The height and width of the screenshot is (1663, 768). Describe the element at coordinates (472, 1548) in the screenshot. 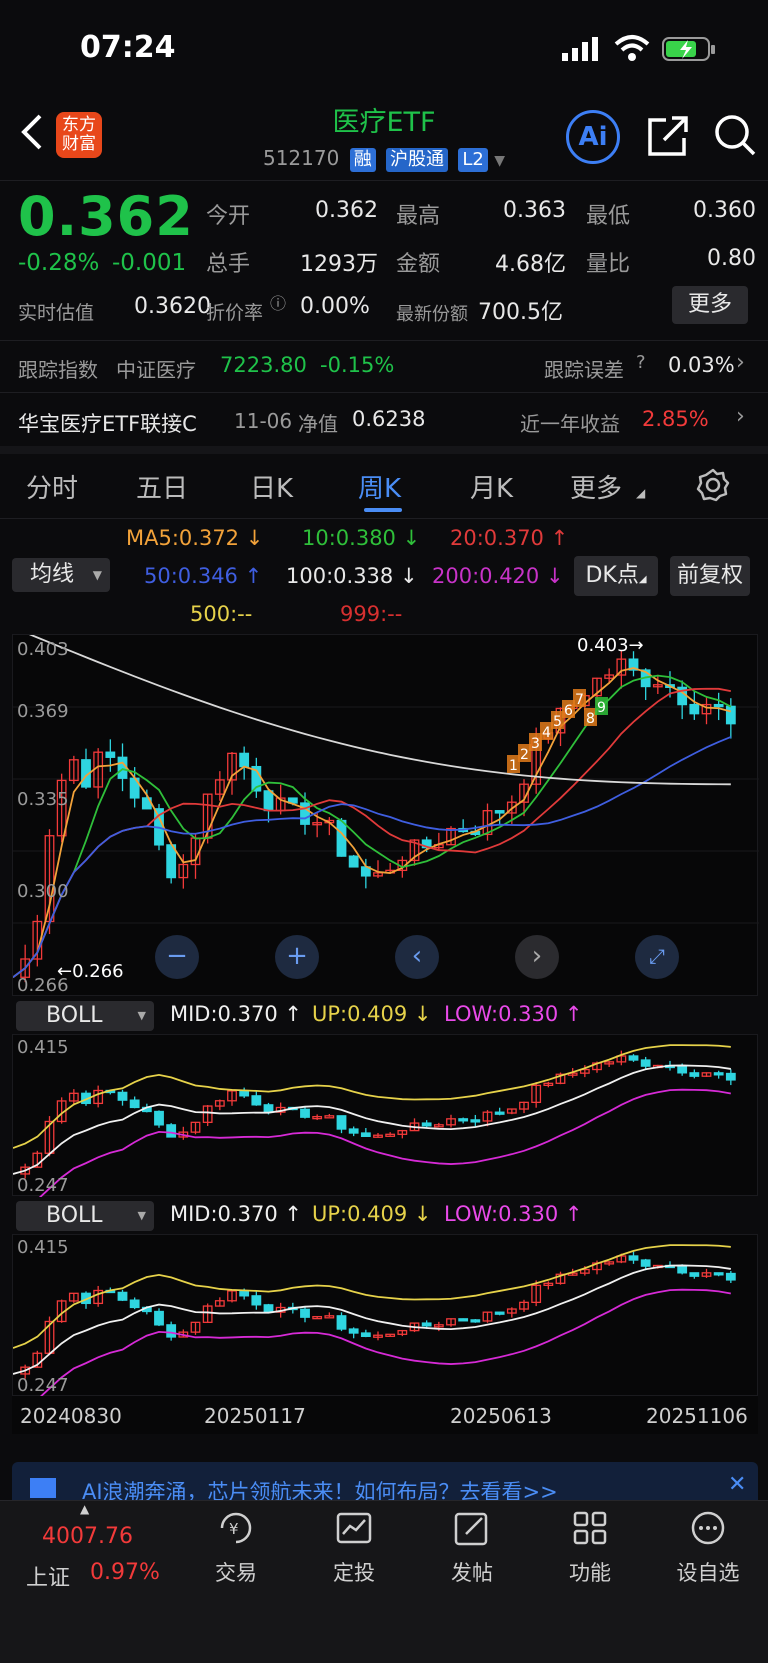

I see `nav-post: 发帖` at that location.